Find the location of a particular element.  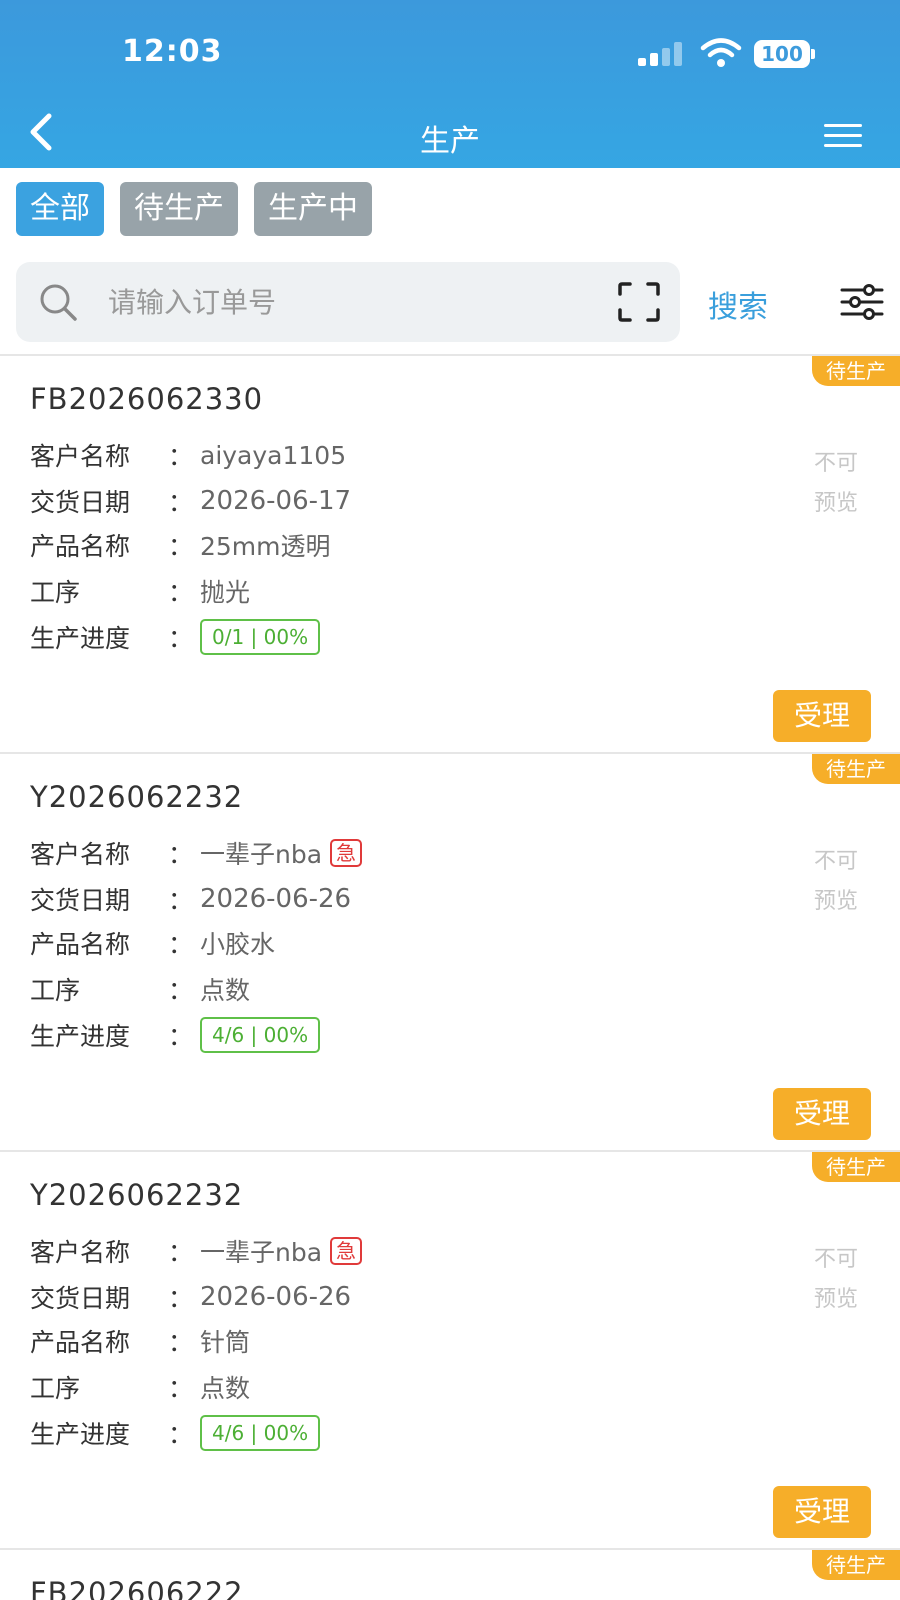

progress-row: 生产进度 ： 0/1 | 00% is located at coordinates (175, 637).